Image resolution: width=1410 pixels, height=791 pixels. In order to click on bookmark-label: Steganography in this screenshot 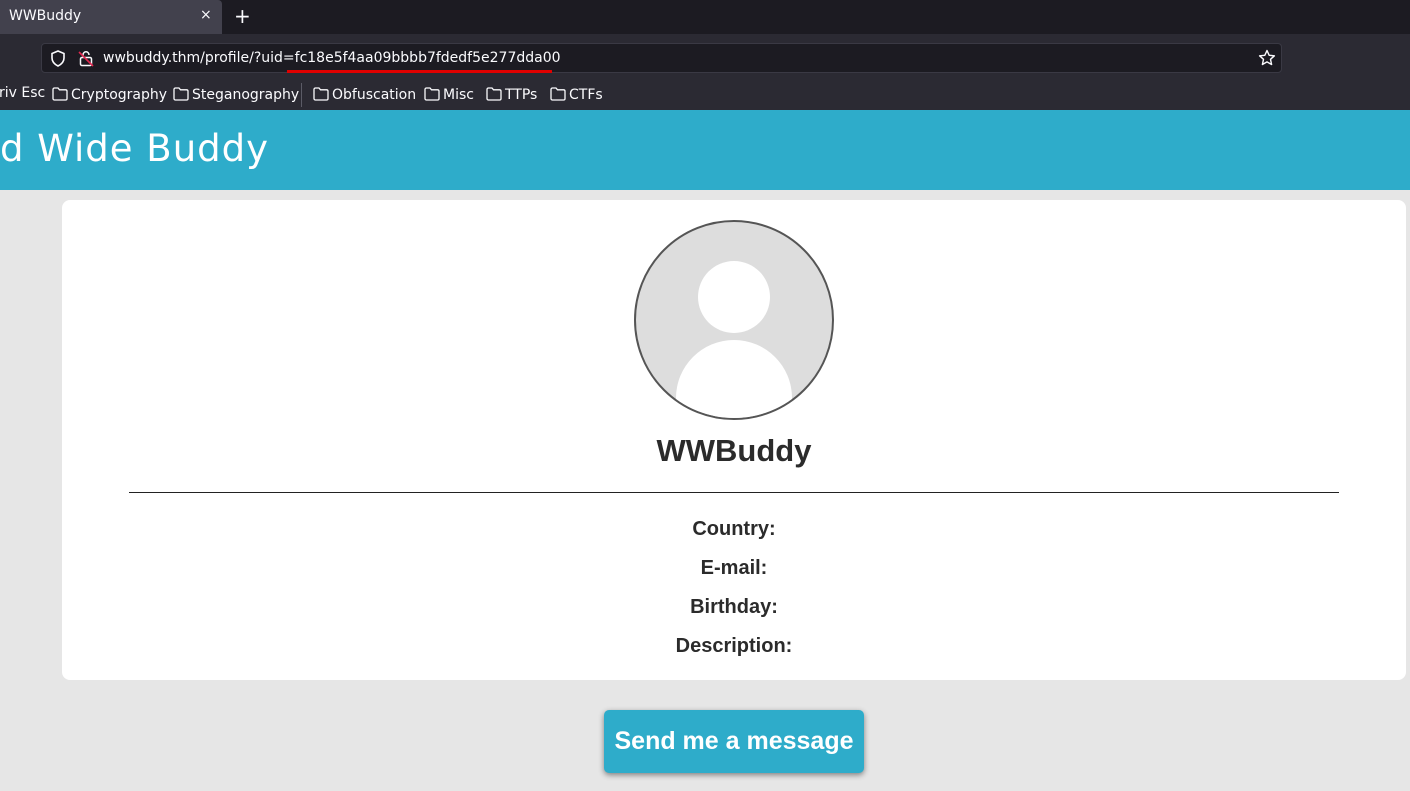, I will do `click(246, 95)`.